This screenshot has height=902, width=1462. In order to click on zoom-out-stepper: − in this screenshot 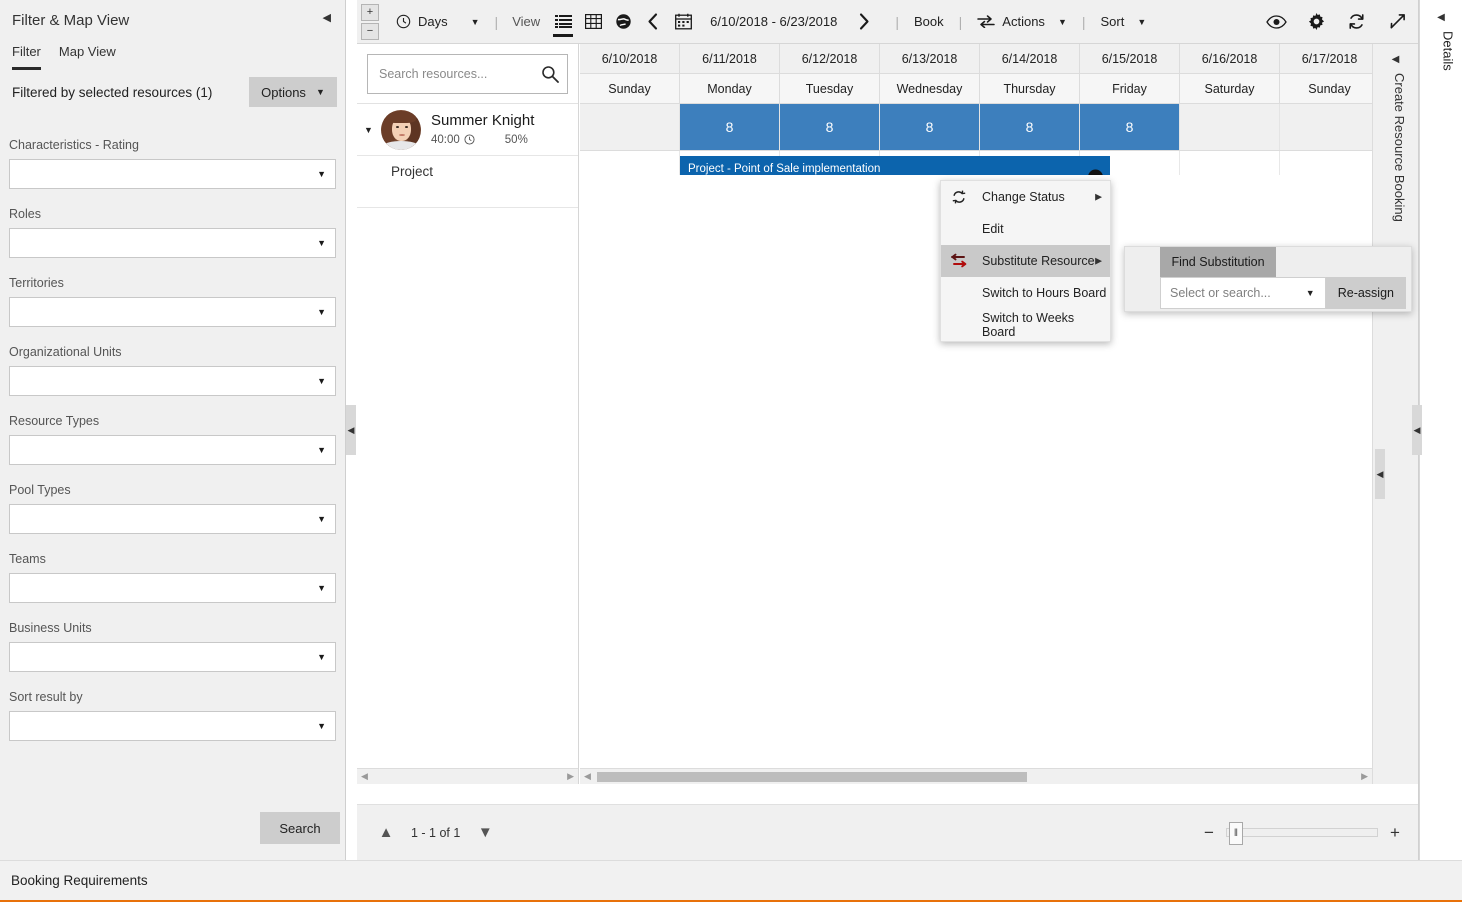, I will do `click(370, 31)`.